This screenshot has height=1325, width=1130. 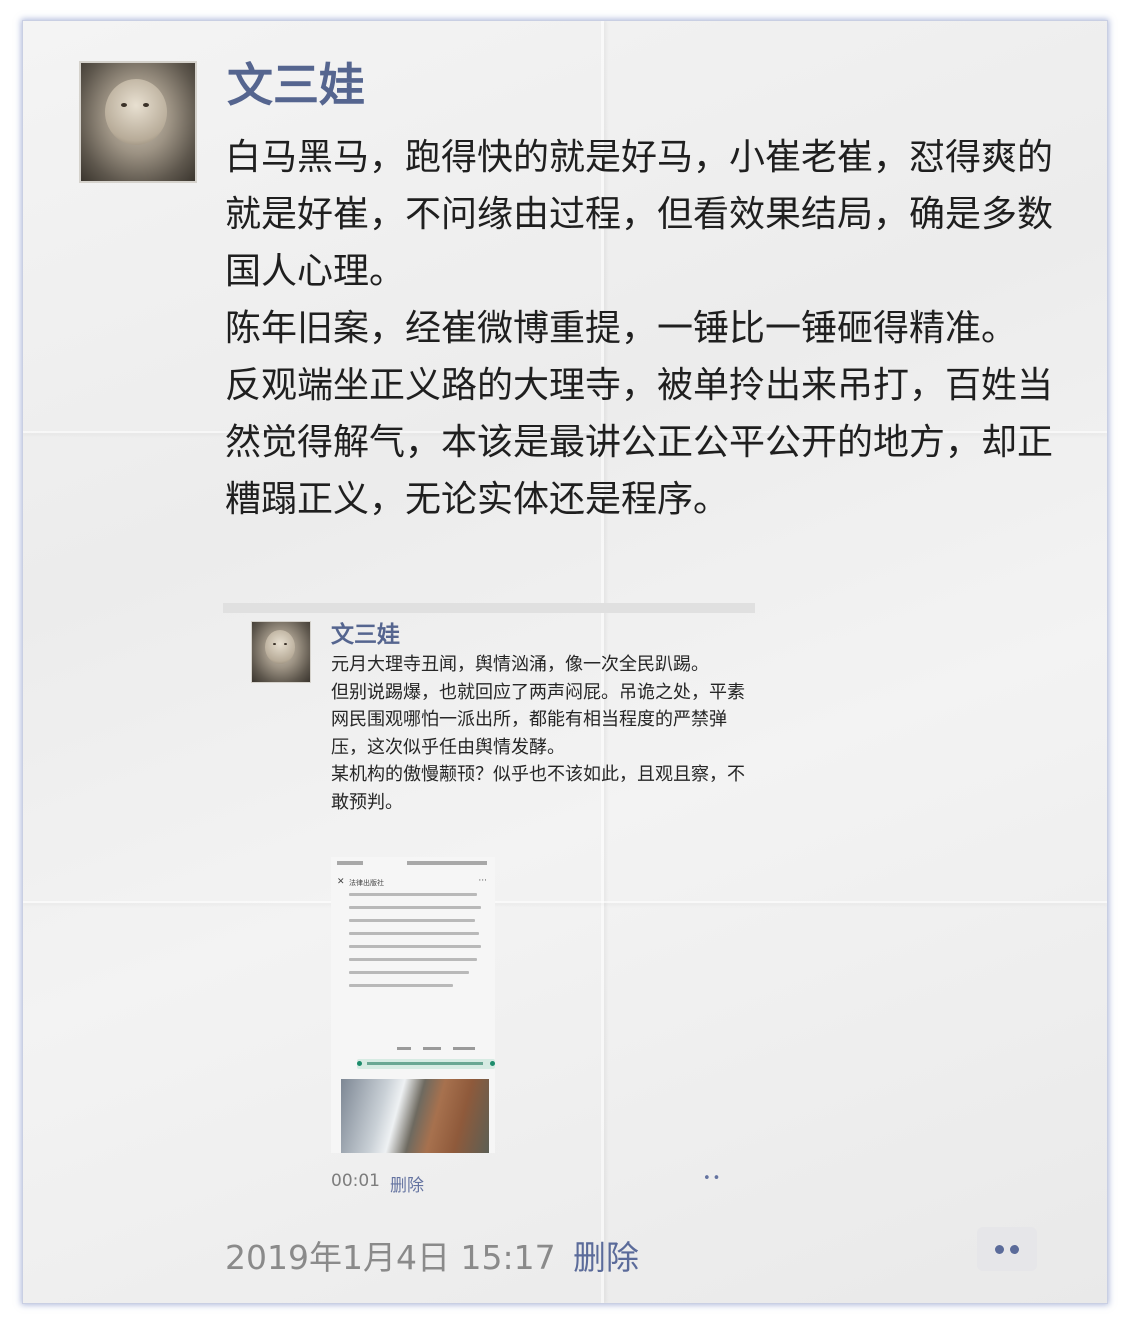 What do you see at coordinates (413, 1050) in the screenshot?
I see `phone-article-meta` at bounding box center [413, 1050].